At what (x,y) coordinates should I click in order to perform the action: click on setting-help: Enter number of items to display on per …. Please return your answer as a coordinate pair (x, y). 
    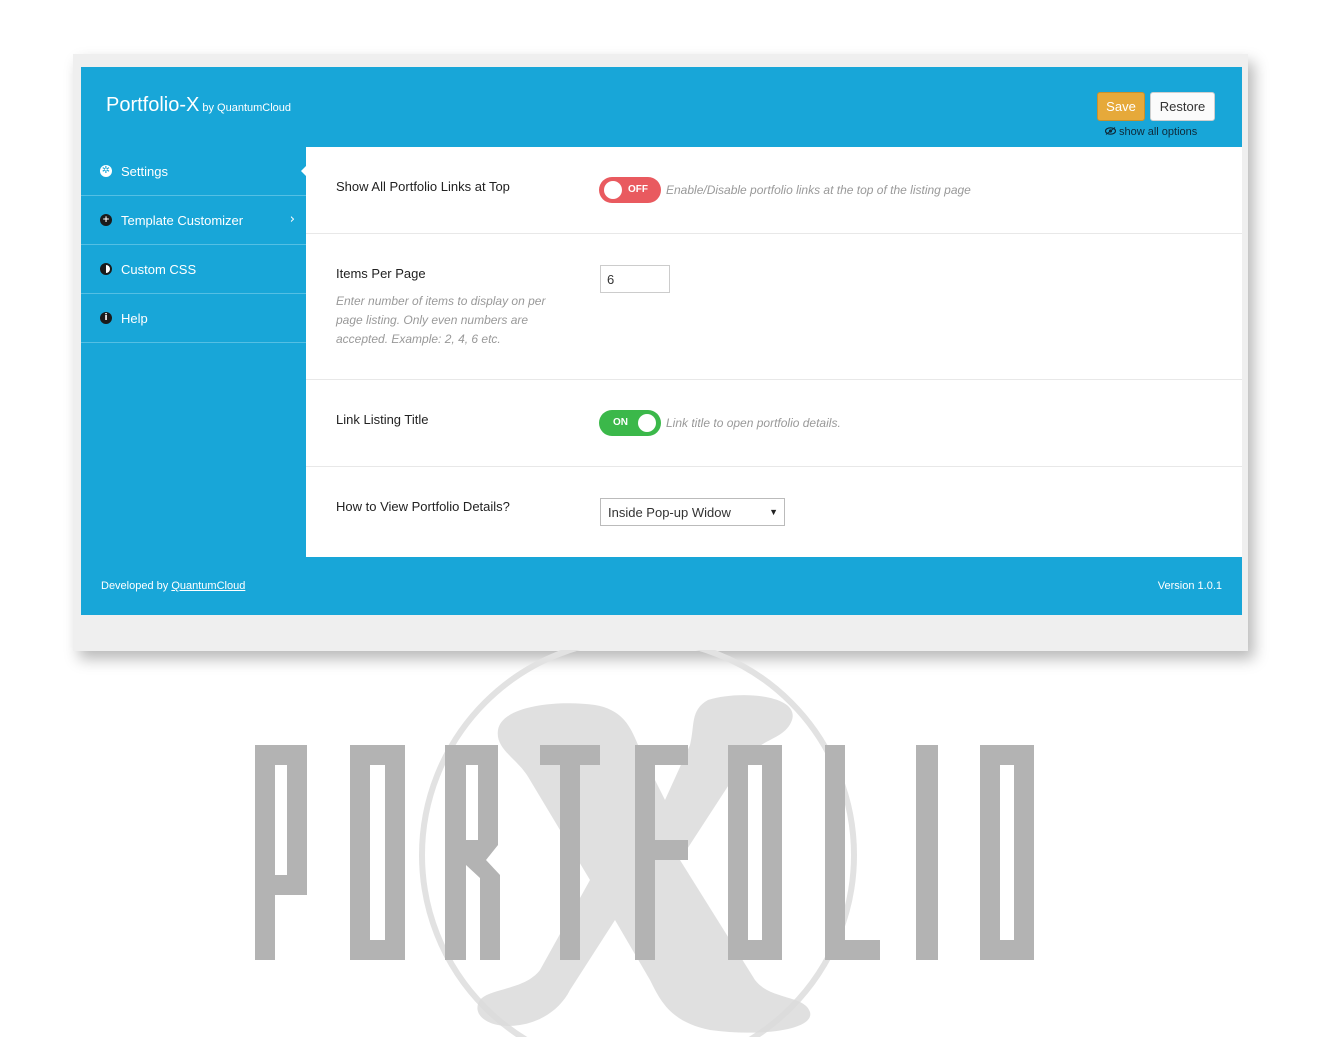
    Looking at the image, I should click on (441, 320).